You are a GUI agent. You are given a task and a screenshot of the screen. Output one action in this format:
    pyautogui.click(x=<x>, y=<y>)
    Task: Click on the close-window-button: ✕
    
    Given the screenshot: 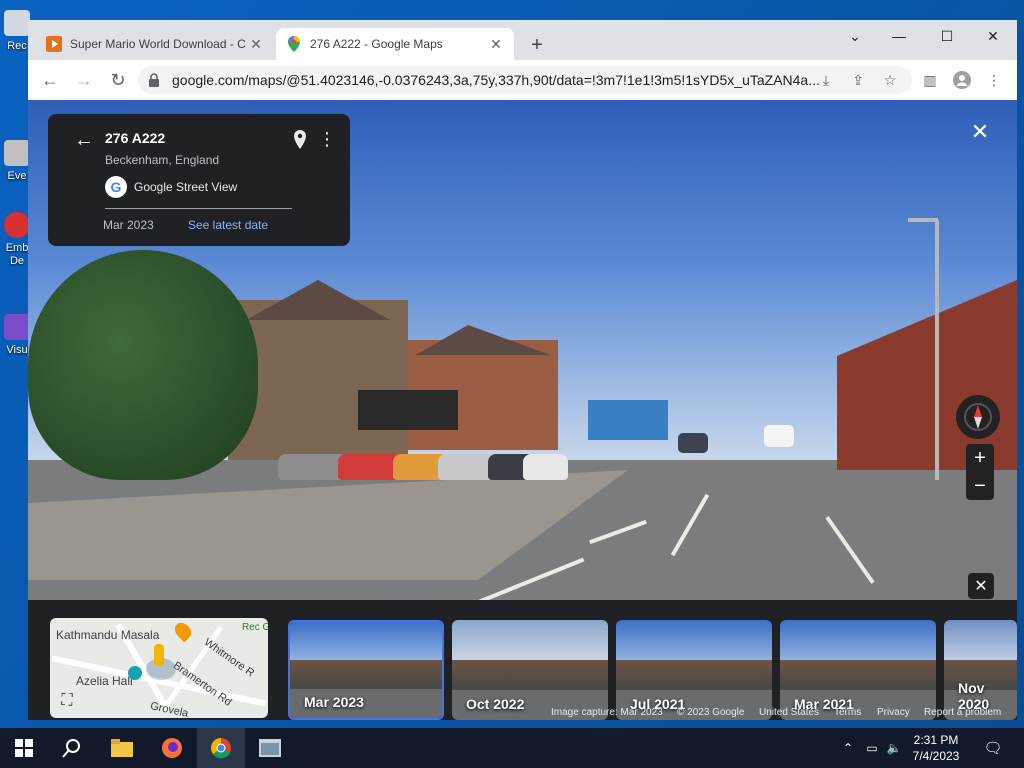 What is the action you would take?
    pyautogui.click(x=993, y=36)
    